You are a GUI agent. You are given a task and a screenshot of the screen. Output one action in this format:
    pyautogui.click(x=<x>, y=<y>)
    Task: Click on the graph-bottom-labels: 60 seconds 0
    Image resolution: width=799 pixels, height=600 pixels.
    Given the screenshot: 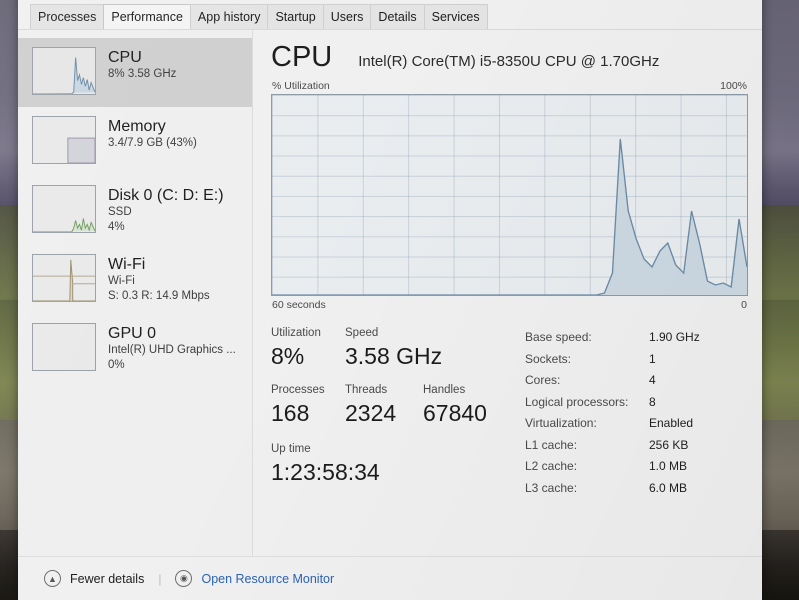 What is the action you would take?
    pyautogui.click(x=509, y=305)
    